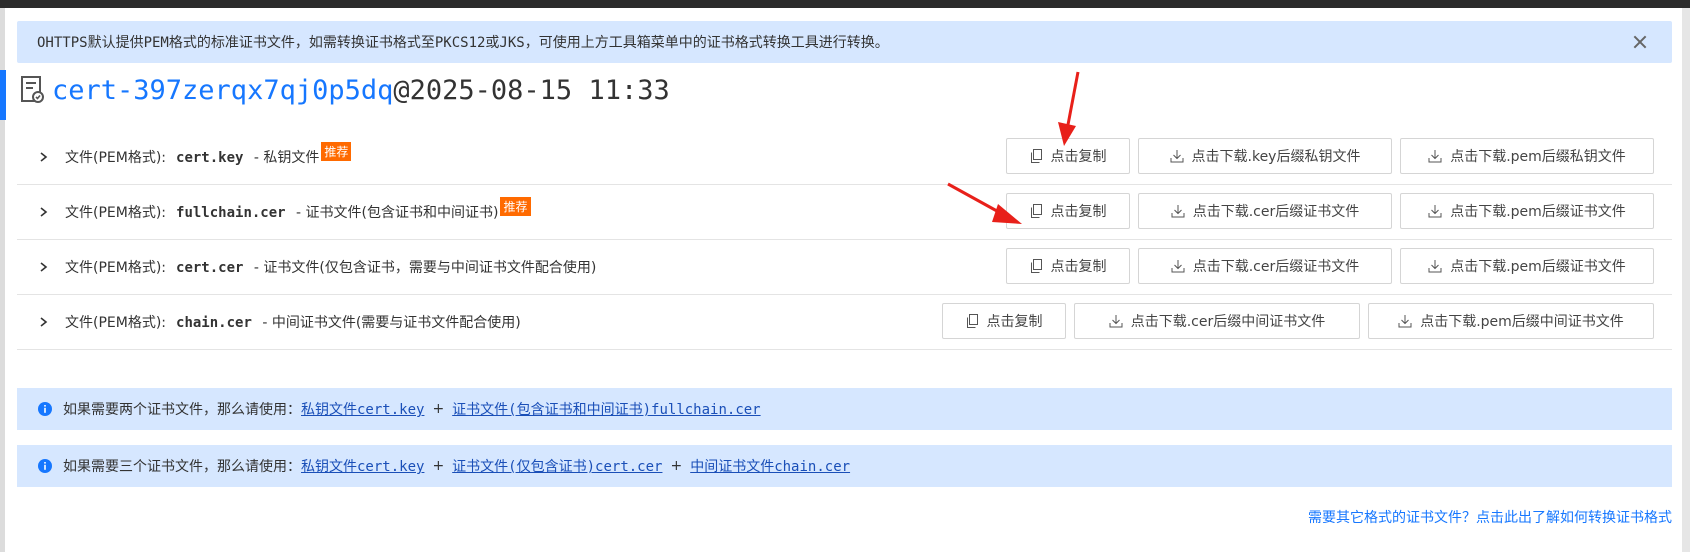 Image resolution: width=1690 pixels, height=552 pixels. I want to click on link-cert-cer: 证书文件(仅包含证书)cert.cer, so click(557, 466).